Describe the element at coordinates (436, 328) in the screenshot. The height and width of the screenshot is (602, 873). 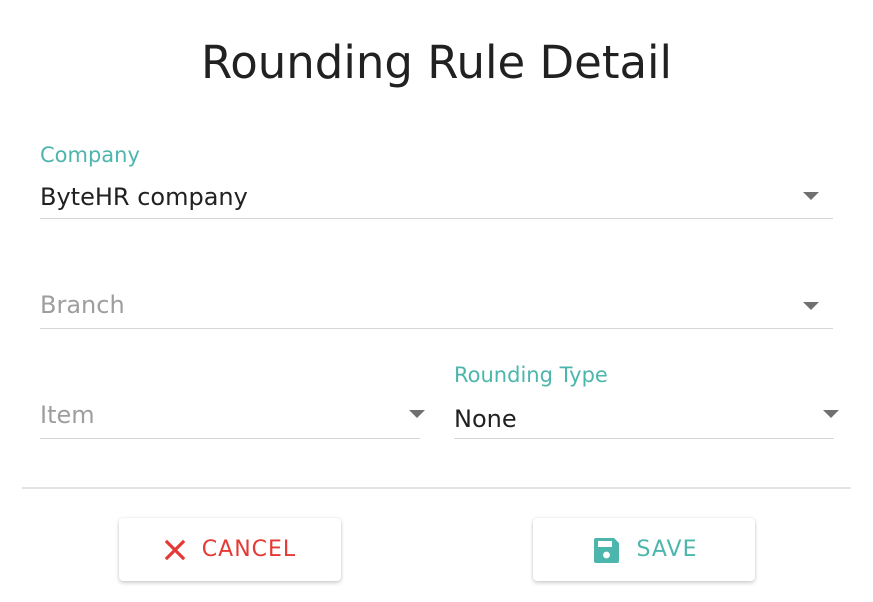
I see `branch-underline` at that location.